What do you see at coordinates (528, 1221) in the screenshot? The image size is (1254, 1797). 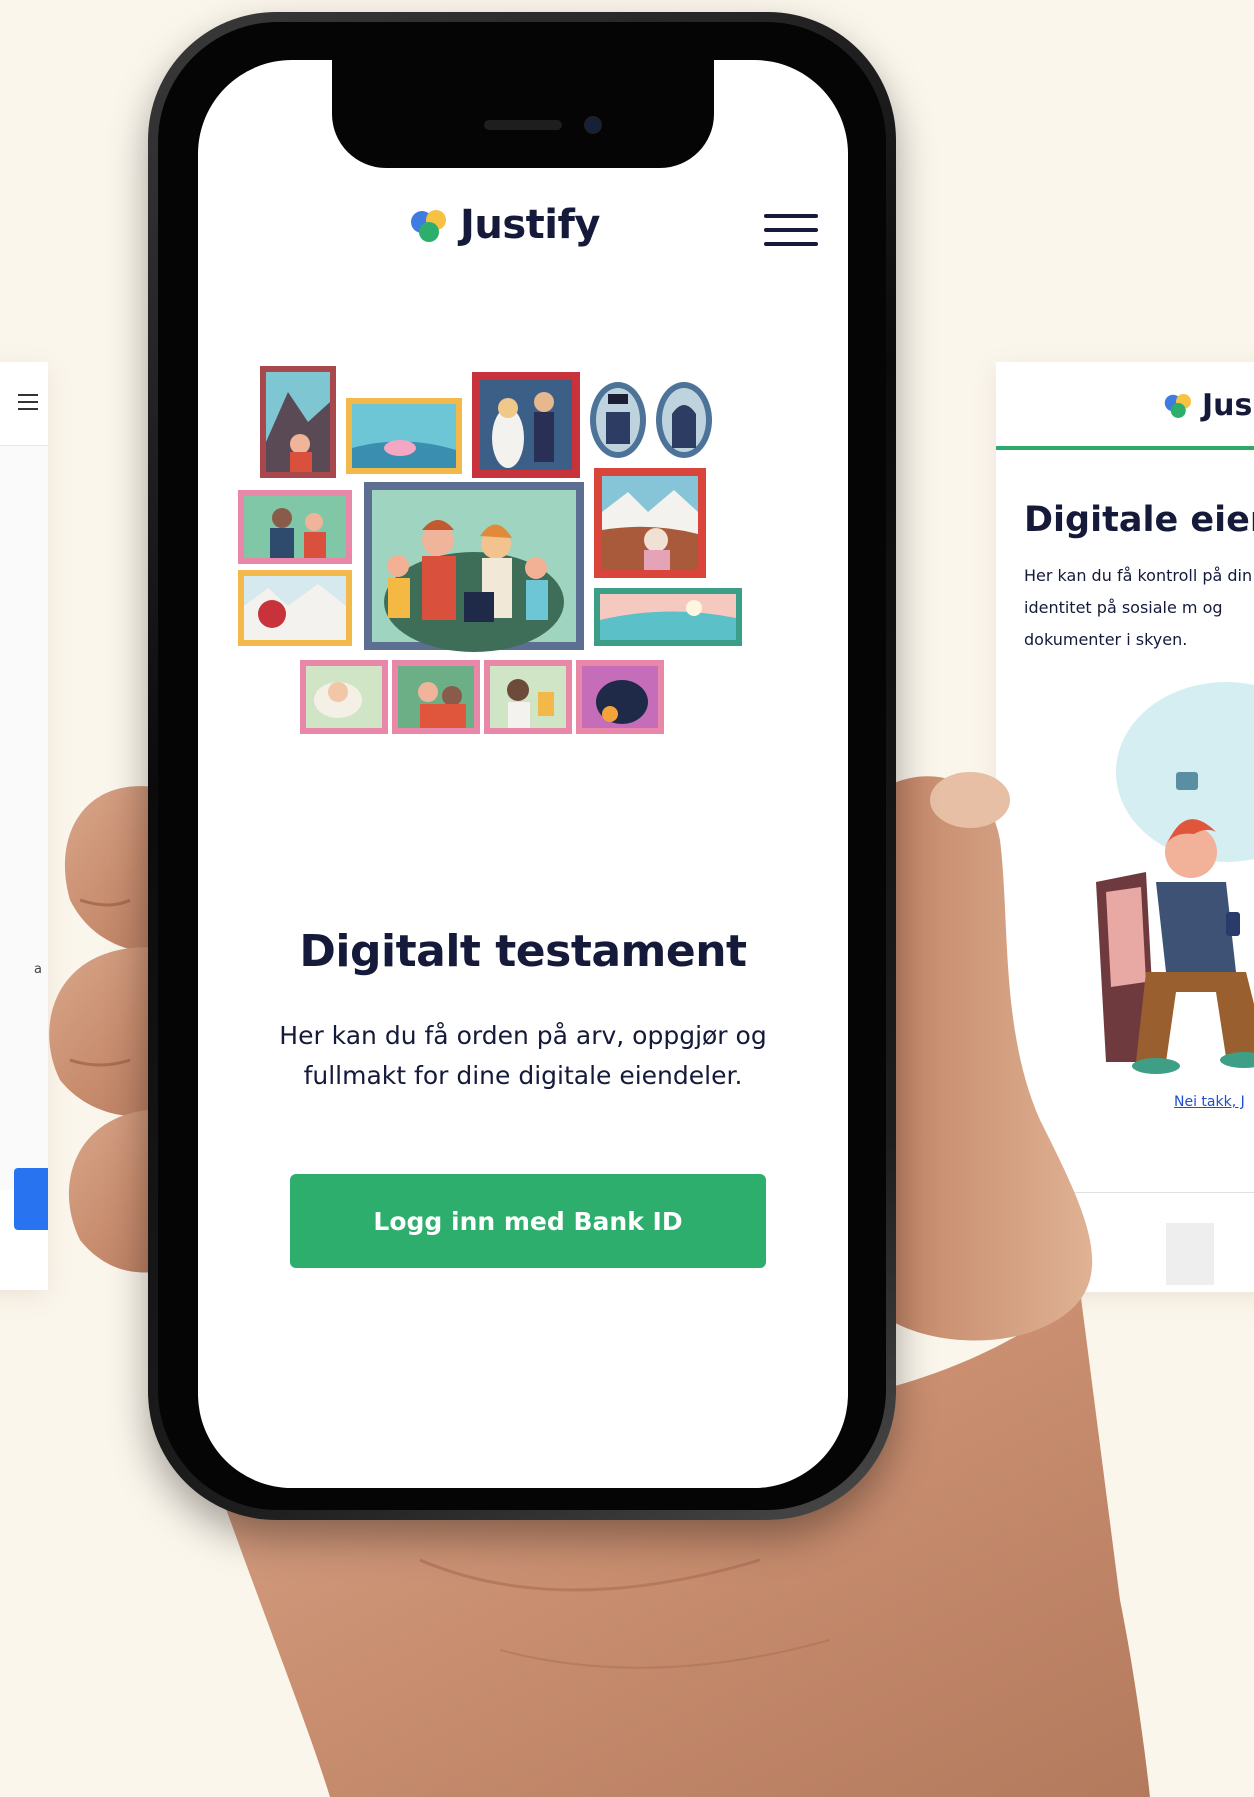 I see `bankid-login-button: Logg inn med Bank ID` at bounding box center [528, 1221].